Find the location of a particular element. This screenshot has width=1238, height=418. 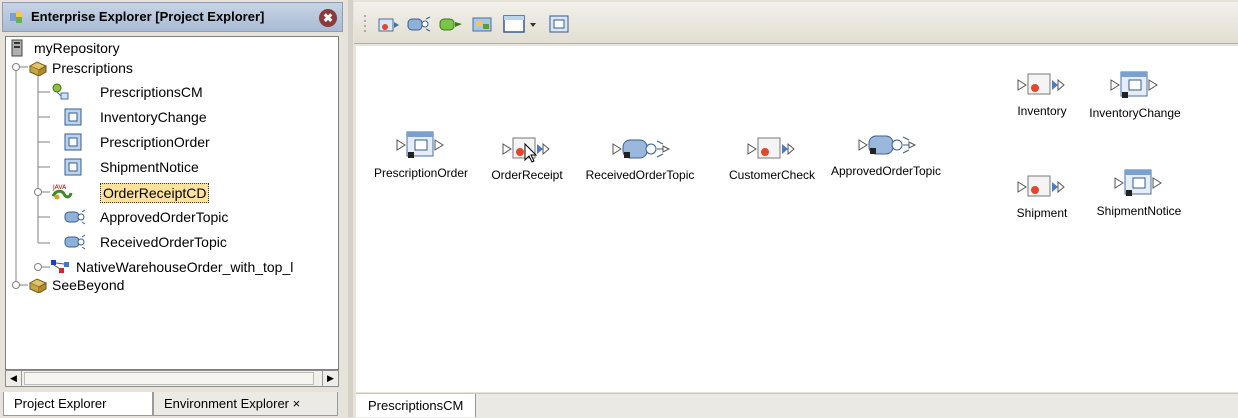

scroll-right-icon: ▶ is located at coordinates (330, 378).